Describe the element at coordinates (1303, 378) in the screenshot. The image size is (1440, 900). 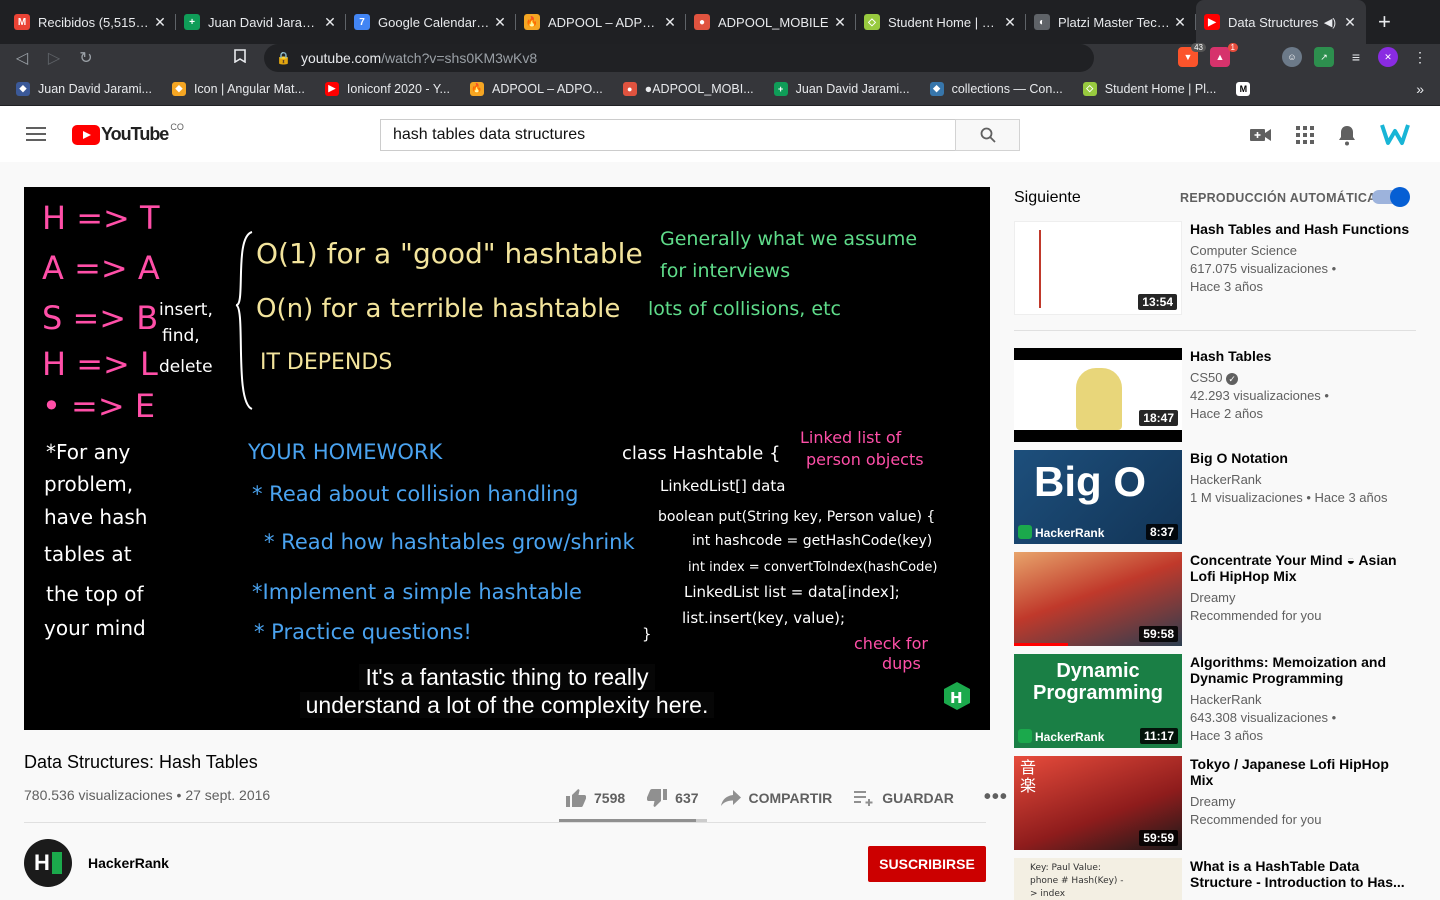
I see `recommendation-channel: CS50 ✓` at that location.